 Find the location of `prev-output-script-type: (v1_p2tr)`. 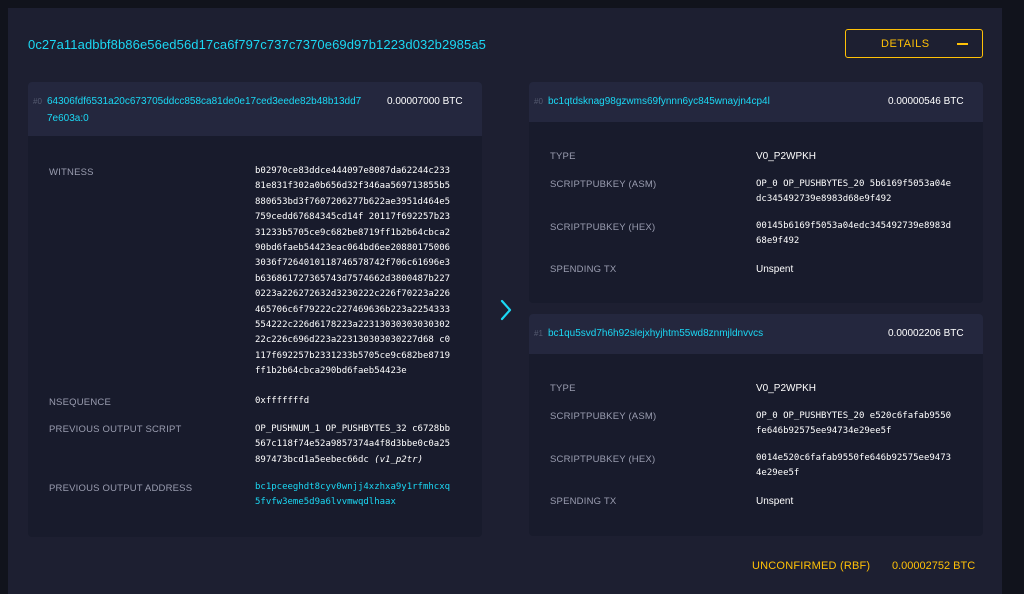

prev-output-script-type: (v1_p2tr) is located at coordinates (398, 459).